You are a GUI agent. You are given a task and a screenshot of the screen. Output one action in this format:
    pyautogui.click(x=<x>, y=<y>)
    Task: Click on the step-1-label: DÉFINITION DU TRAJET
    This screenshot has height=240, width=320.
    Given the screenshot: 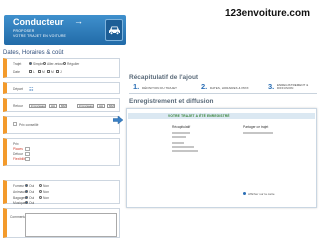 What is the action you would take?
    pyautogui.click(x=160, y=87)
    